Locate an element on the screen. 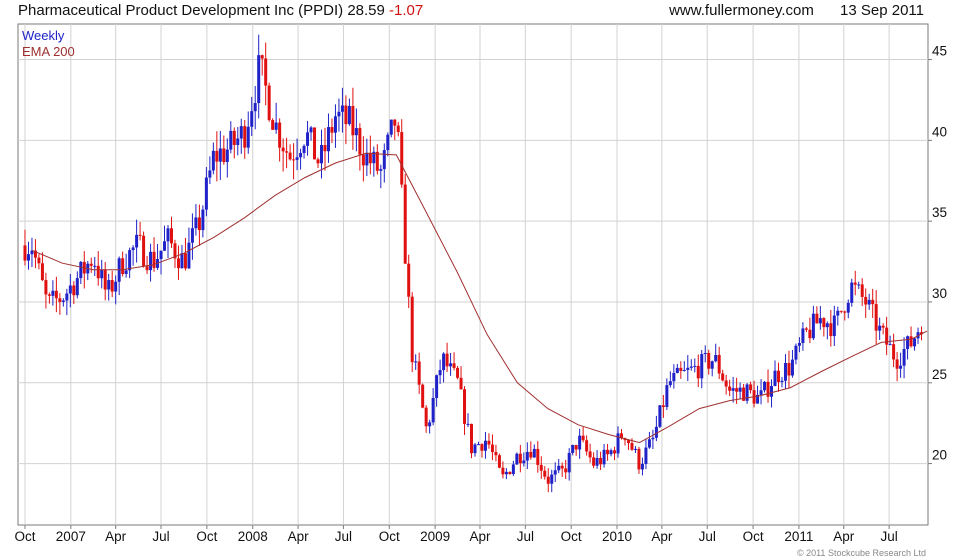 The height and width of the screenshot is (560, 980). x-tick-label: 2010 is located at coordinates (617, 536).